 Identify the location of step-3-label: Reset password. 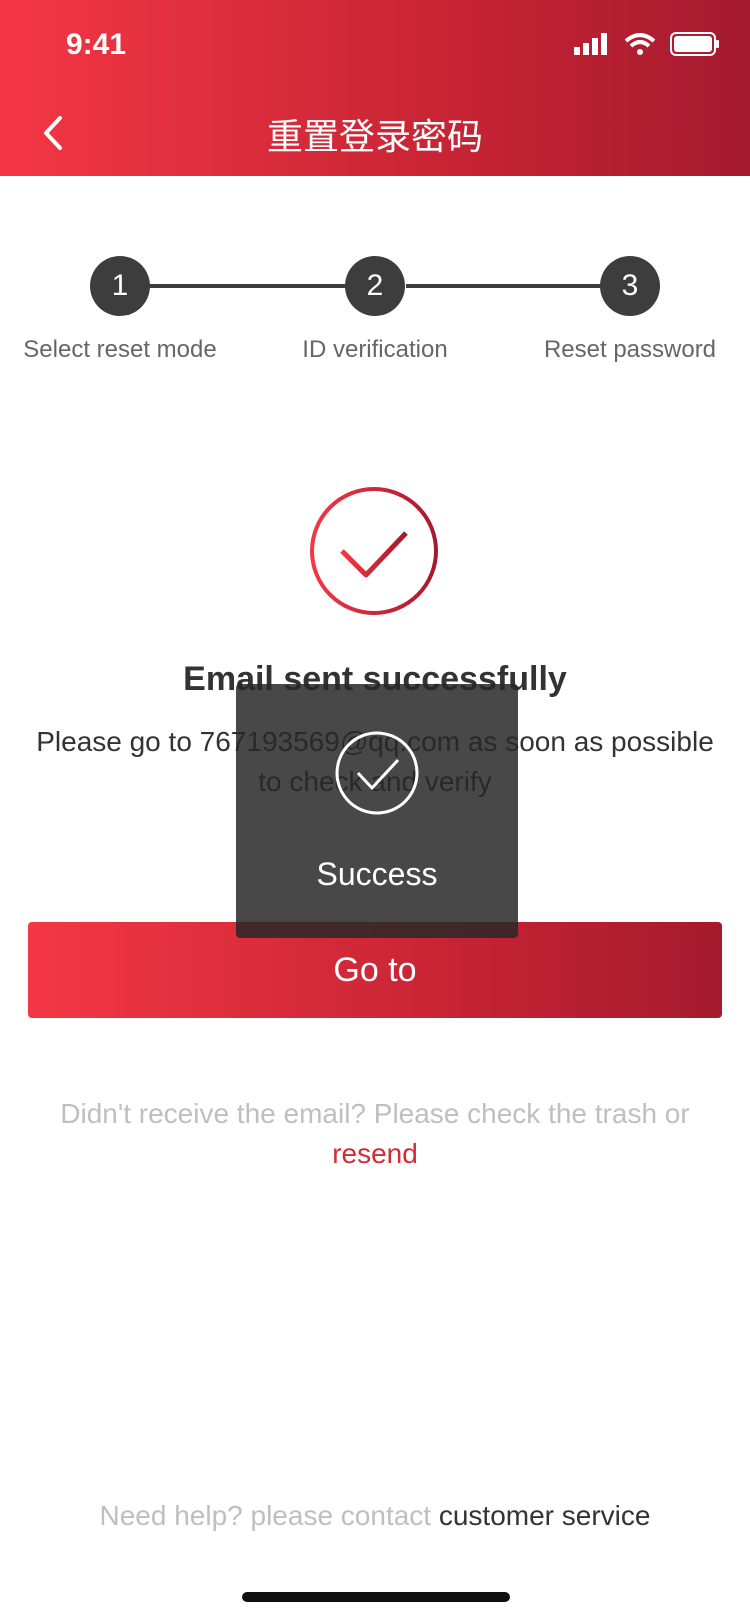
(630, 349).